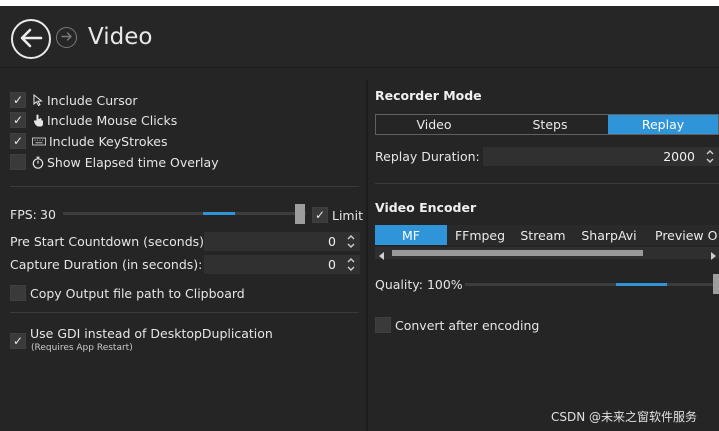 Image resolution: width=719 pixels, height=431 pixels. What do you see at coordinates (382, 256) in the screenshot?
I see `scroll-left-icon` at bounding box center [382, 256].